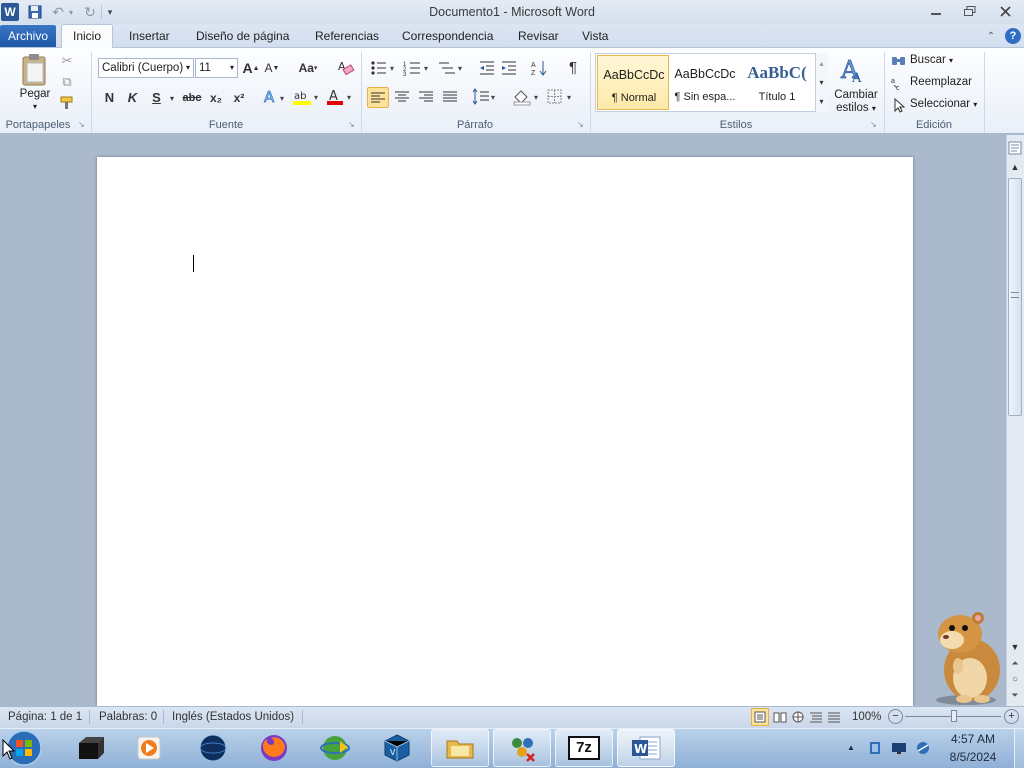  I want to click on tray-app-icon, so click(875, 748).